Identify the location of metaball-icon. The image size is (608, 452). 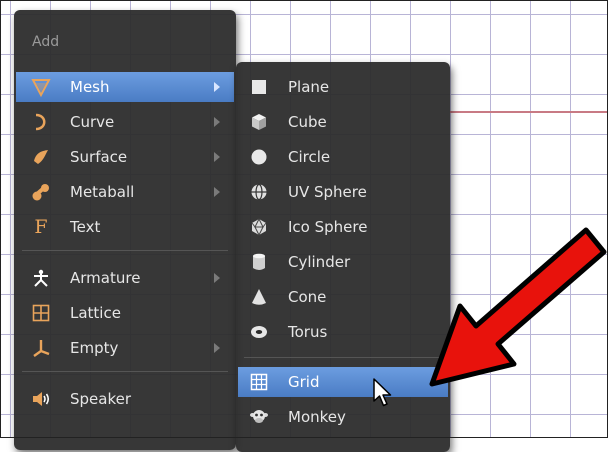
(41, 192).